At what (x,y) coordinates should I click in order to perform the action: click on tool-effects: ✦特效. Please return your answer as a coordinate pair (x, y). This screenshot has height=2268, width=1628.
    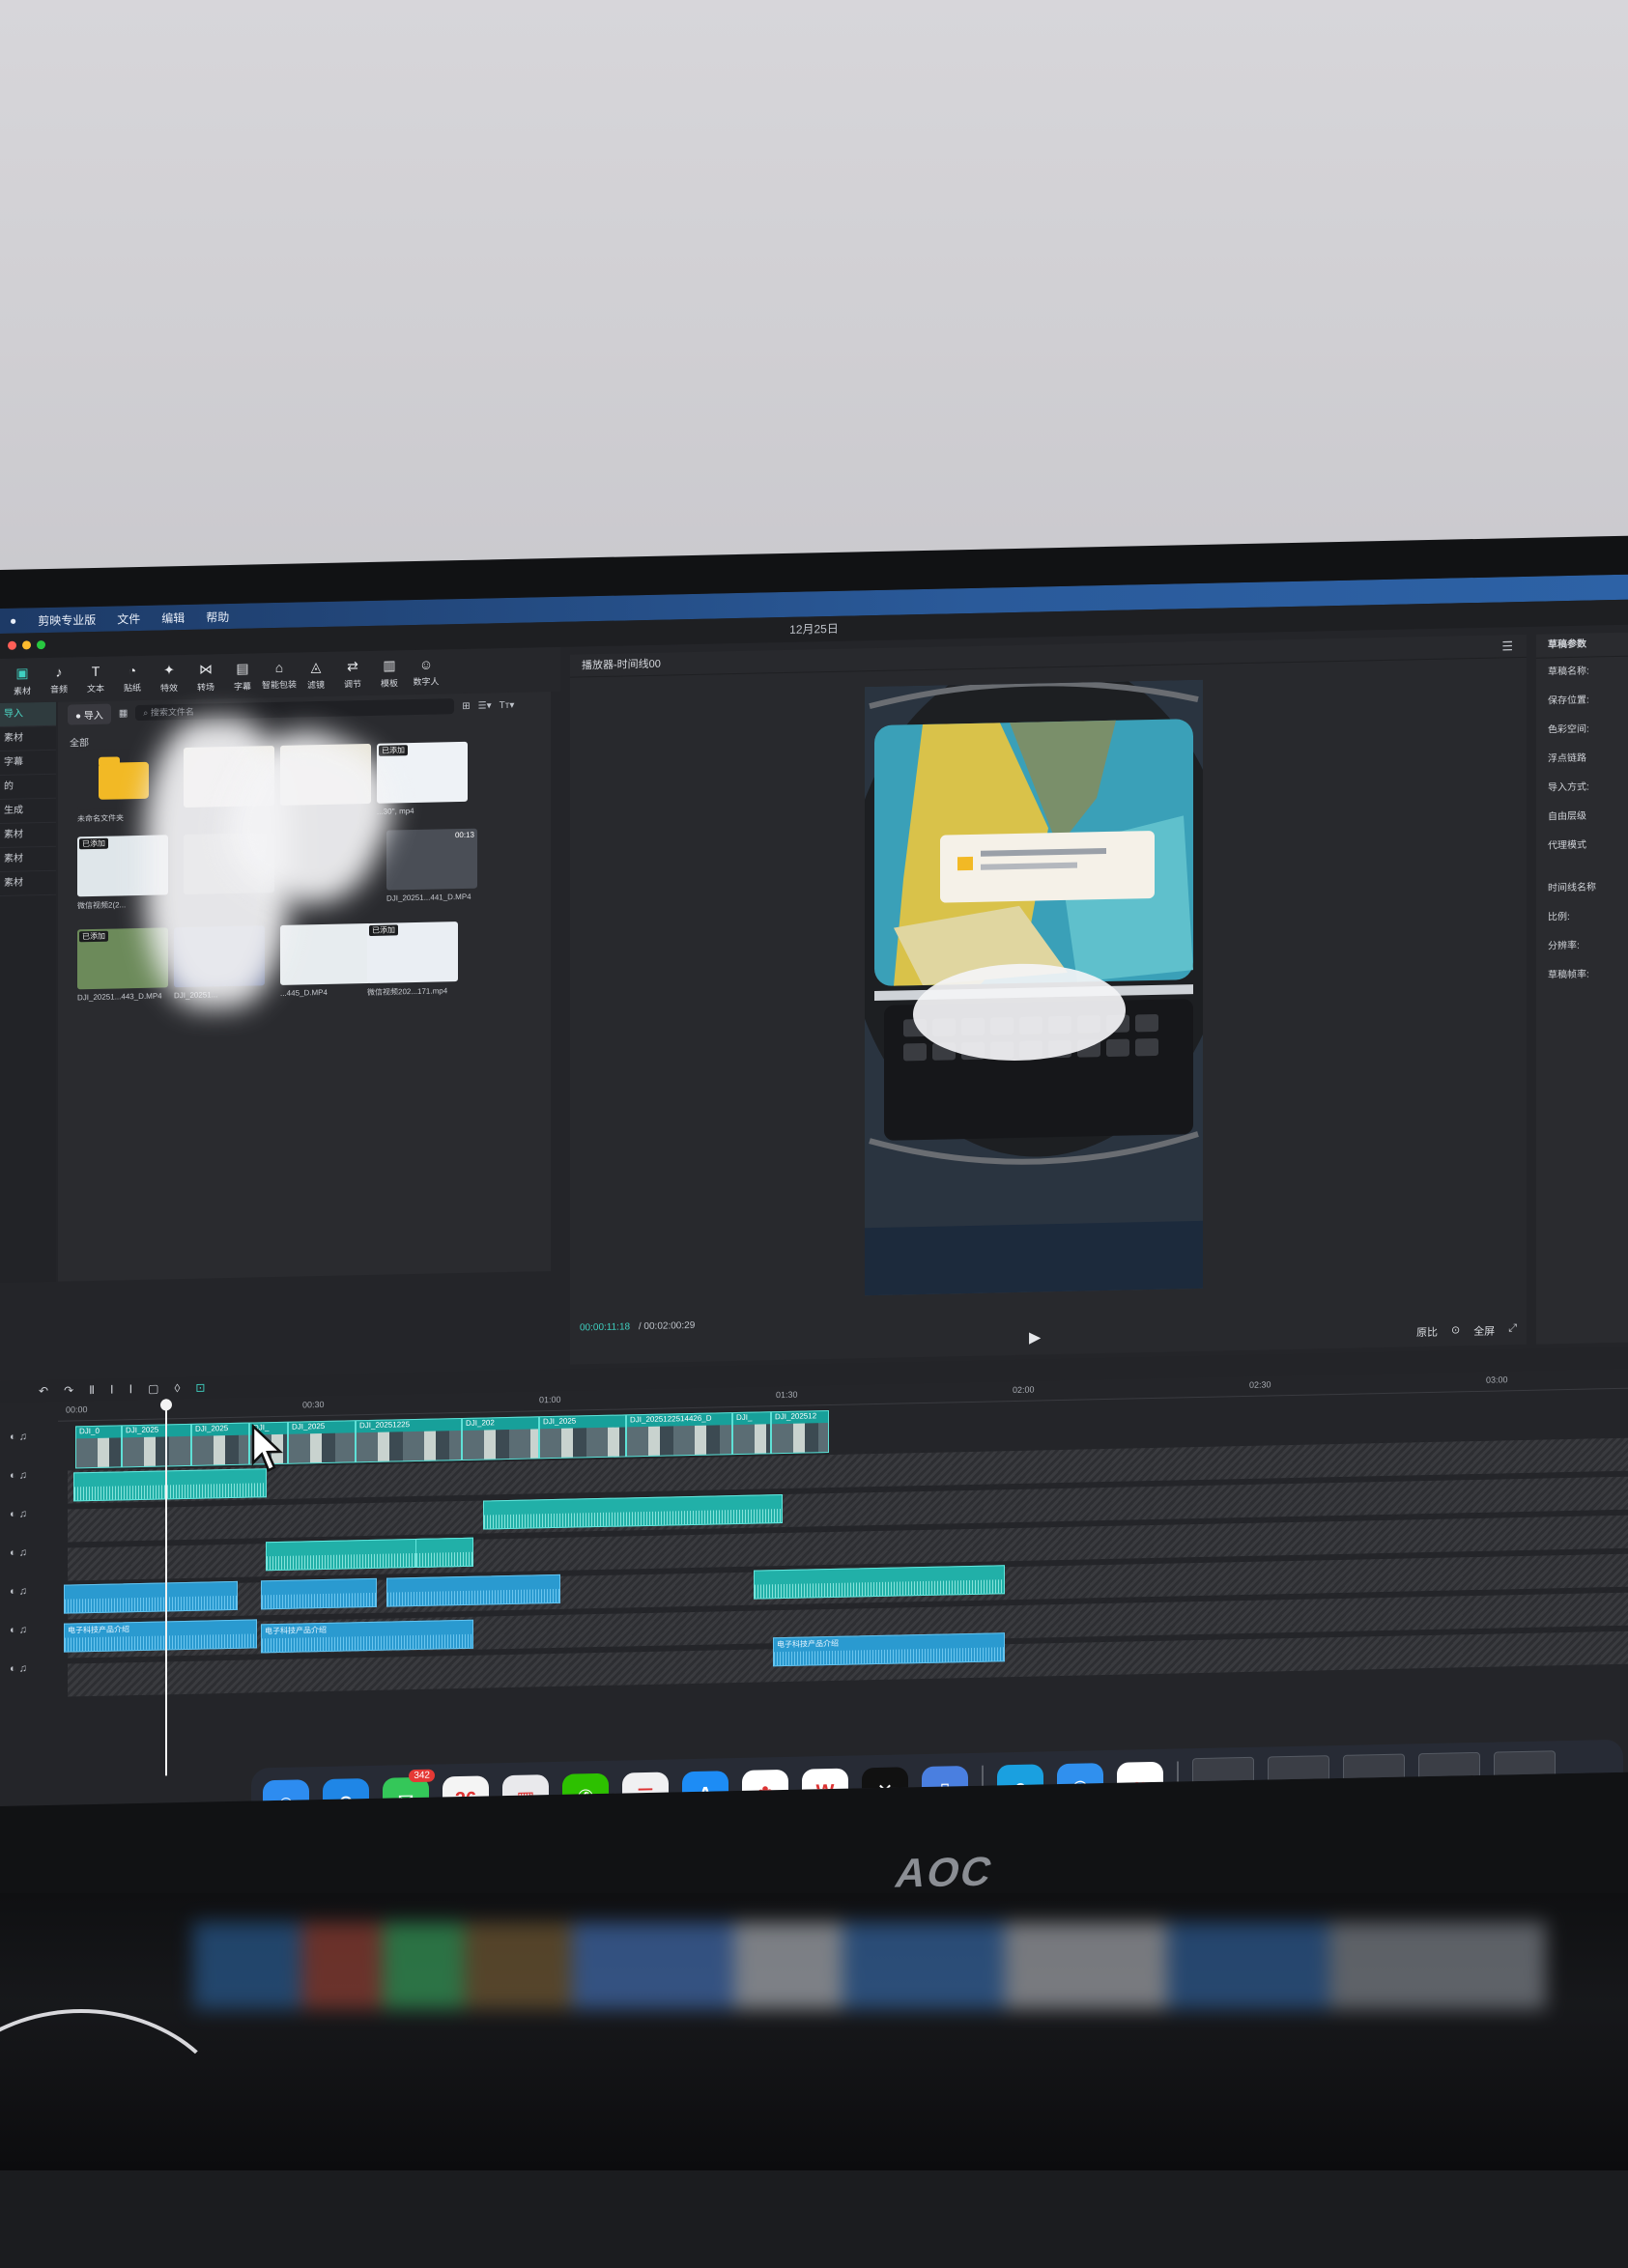
    Looking at the image, I should click on (169, 677).